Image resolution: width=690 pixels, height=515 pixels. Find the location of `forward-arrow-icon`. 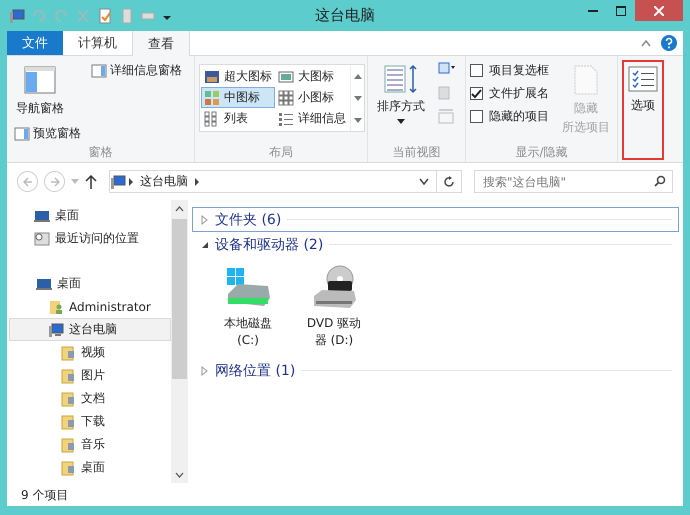

forward-arrow-icon is located at coordinates (55, 181).